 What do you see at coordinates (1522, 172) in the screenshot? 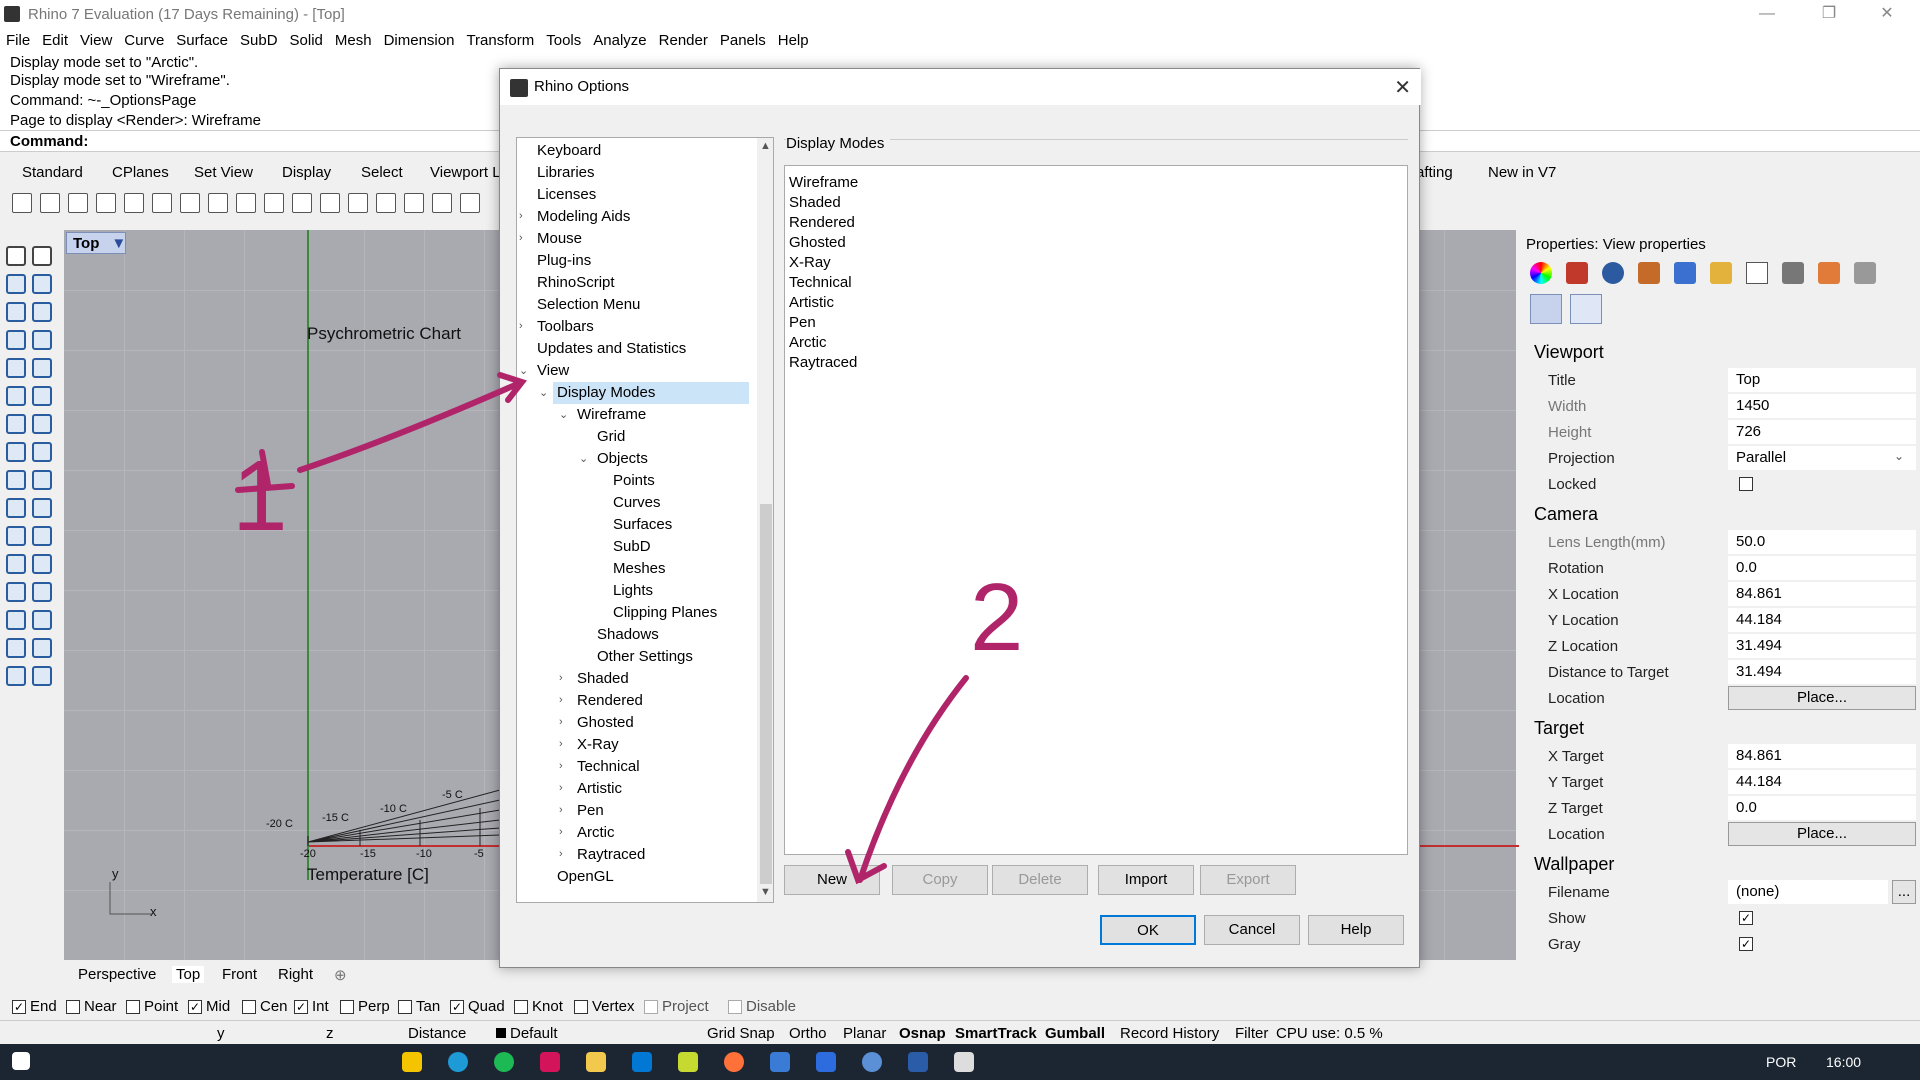
I see `tab-new-in-v7: New in V7` at bounding box center [1522, 172].